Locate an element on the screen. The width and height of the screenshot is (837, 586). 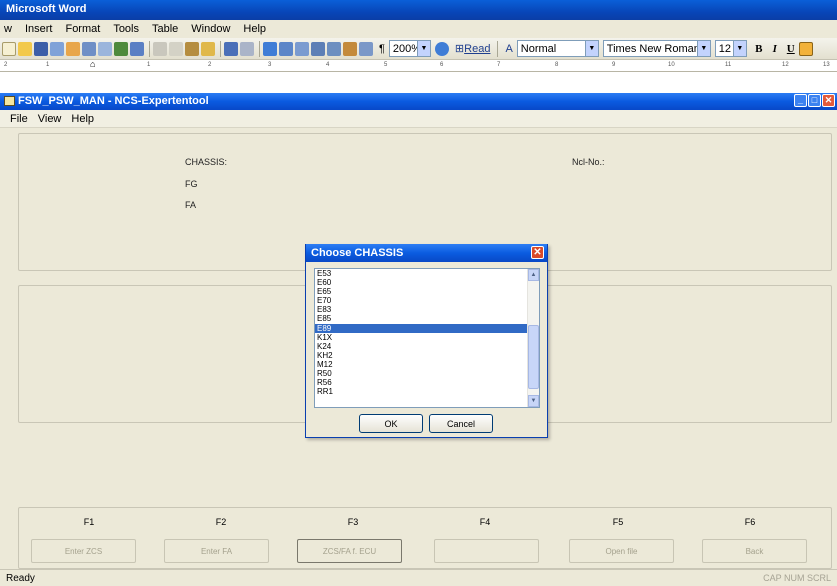
ruler-number: 9 is located at coordinates (614, 65).